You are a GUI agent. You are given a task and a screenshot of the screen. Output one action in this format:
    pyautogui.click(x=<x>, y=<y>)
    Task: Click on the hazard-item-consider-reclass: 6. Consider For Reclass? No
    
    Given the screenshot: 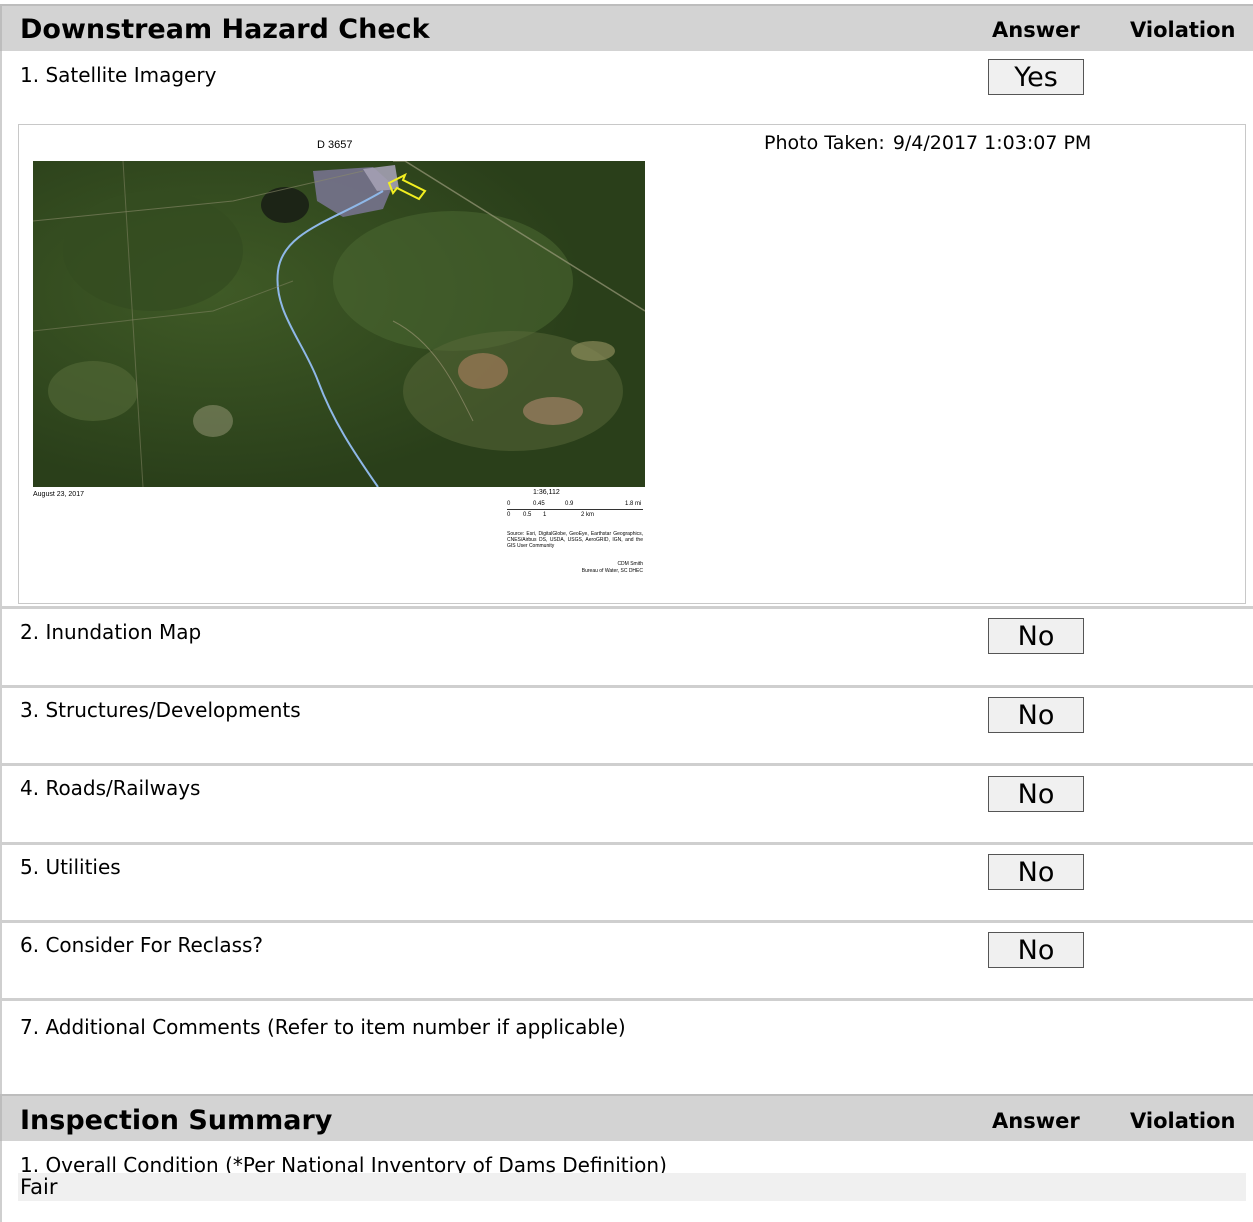 What is the action you would take?
    pyautogui.click(x=626, y=962)
    